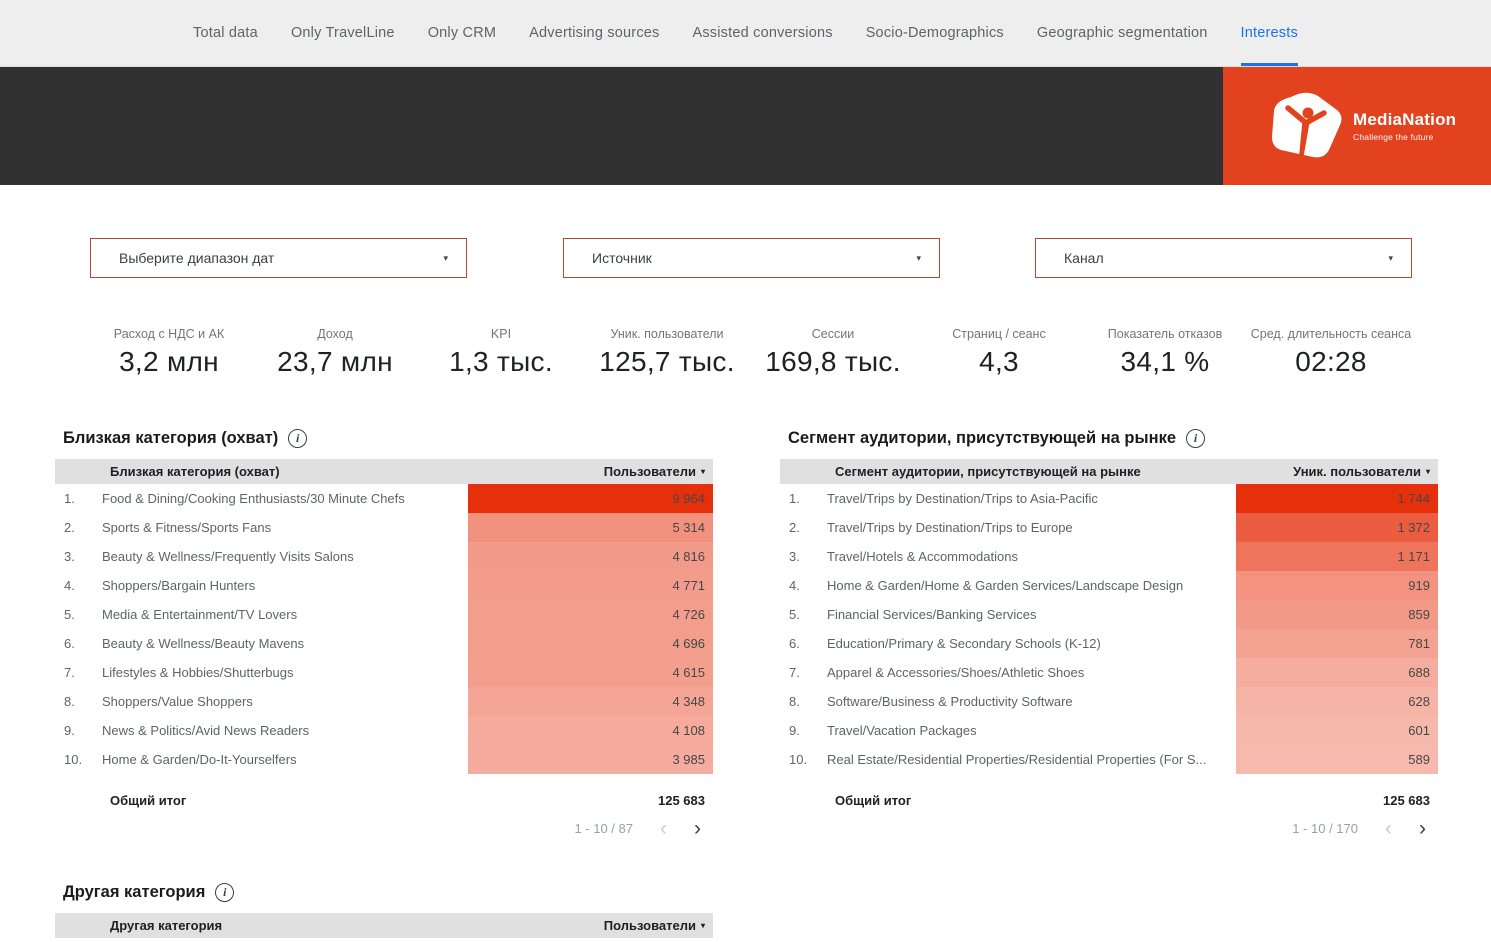 Image resolution: width=1491 pixels, height=942 pixels. What do you see at coordinates (69, 585) in the screenshot?
I see `row-index: 4.` at bounding box center [69, 585].